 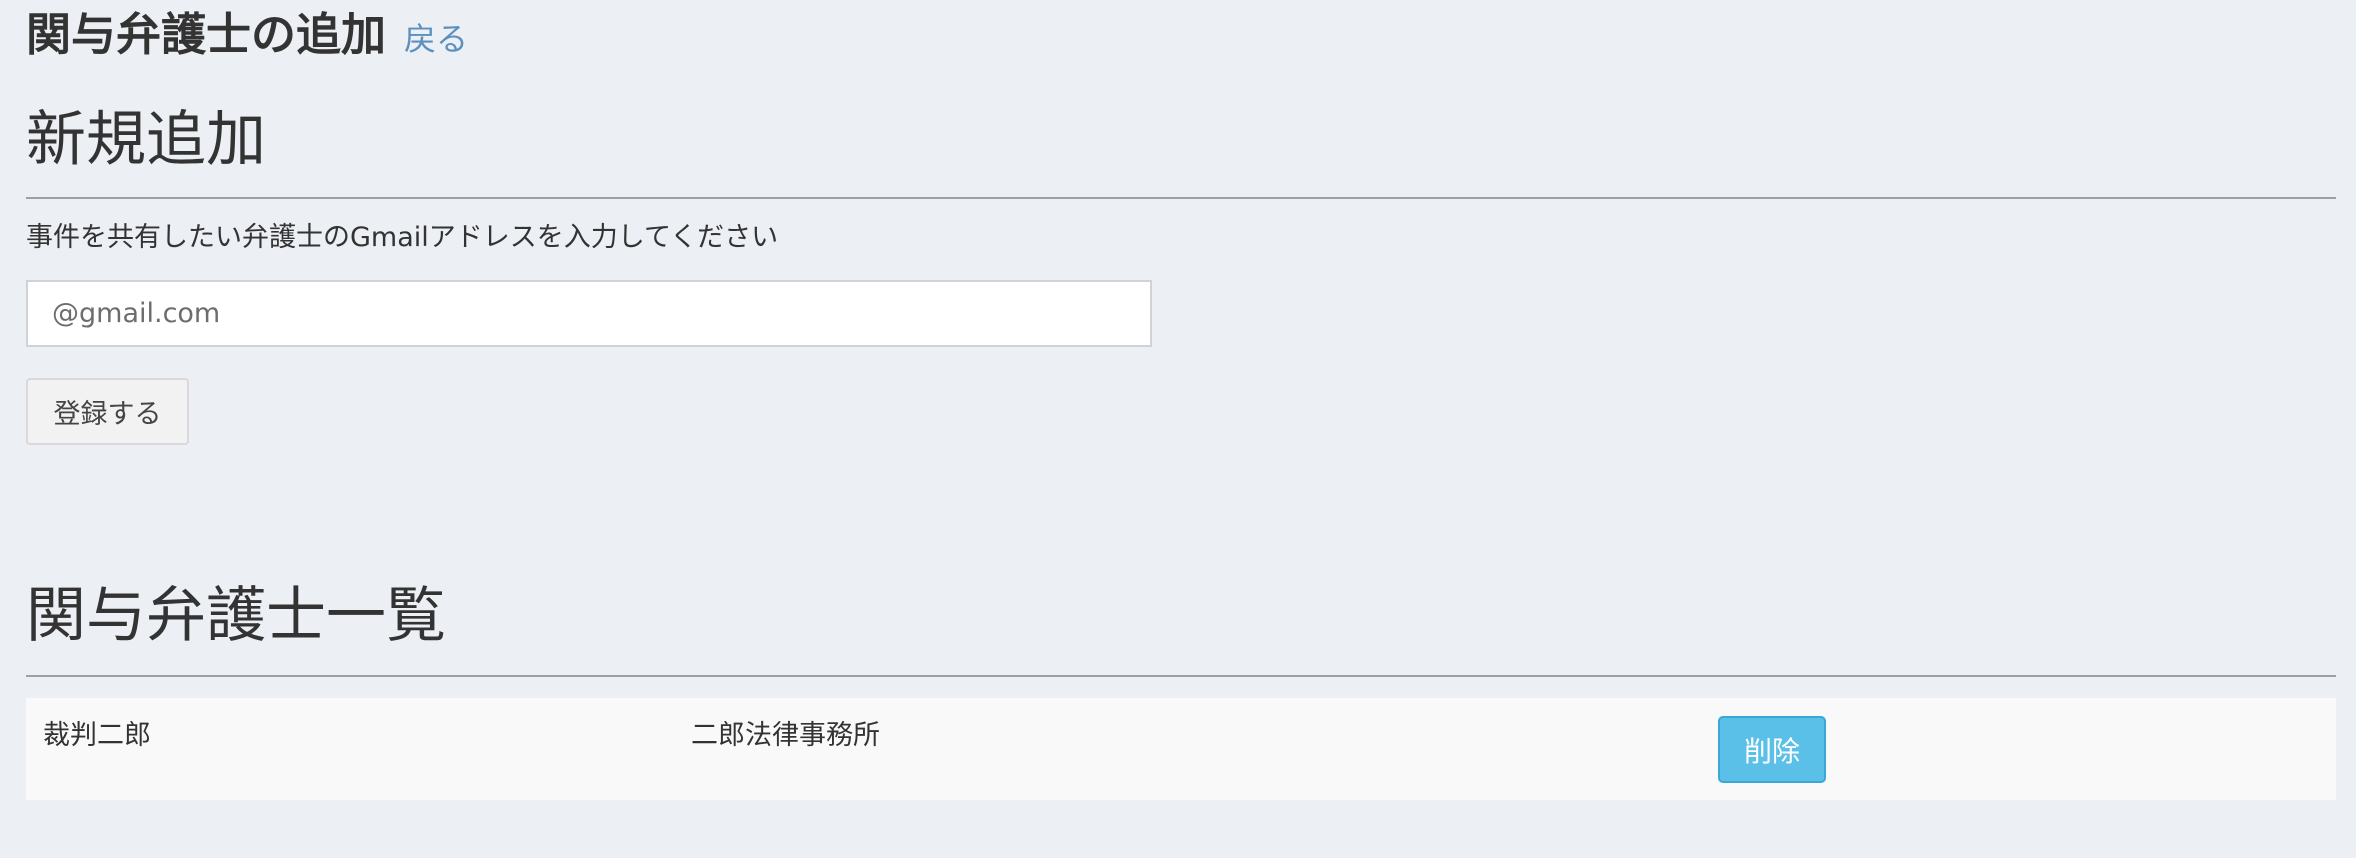 What do you see at coordinates (107, 411) in the screenshot?
I see `register-button: 登録する` at bounding box center [107, 411].